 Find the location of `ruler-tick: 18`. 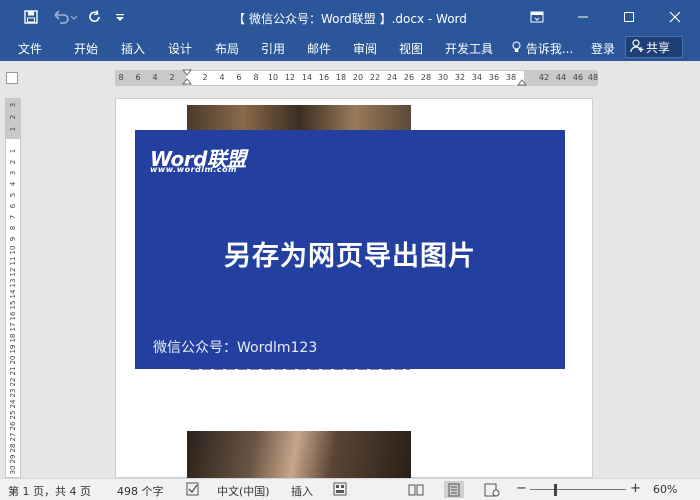

ruler-tick: 18 is located at coordinates (341, 77).